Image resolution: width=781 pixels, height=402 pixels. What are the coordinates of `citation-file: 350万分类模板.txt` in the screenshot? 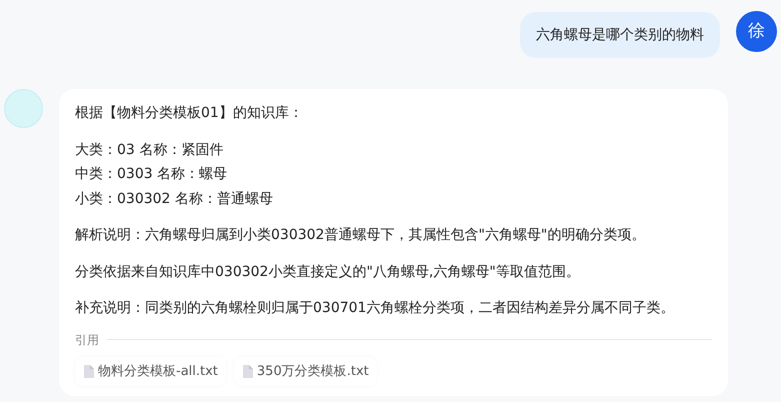 It's located at (305, 371).